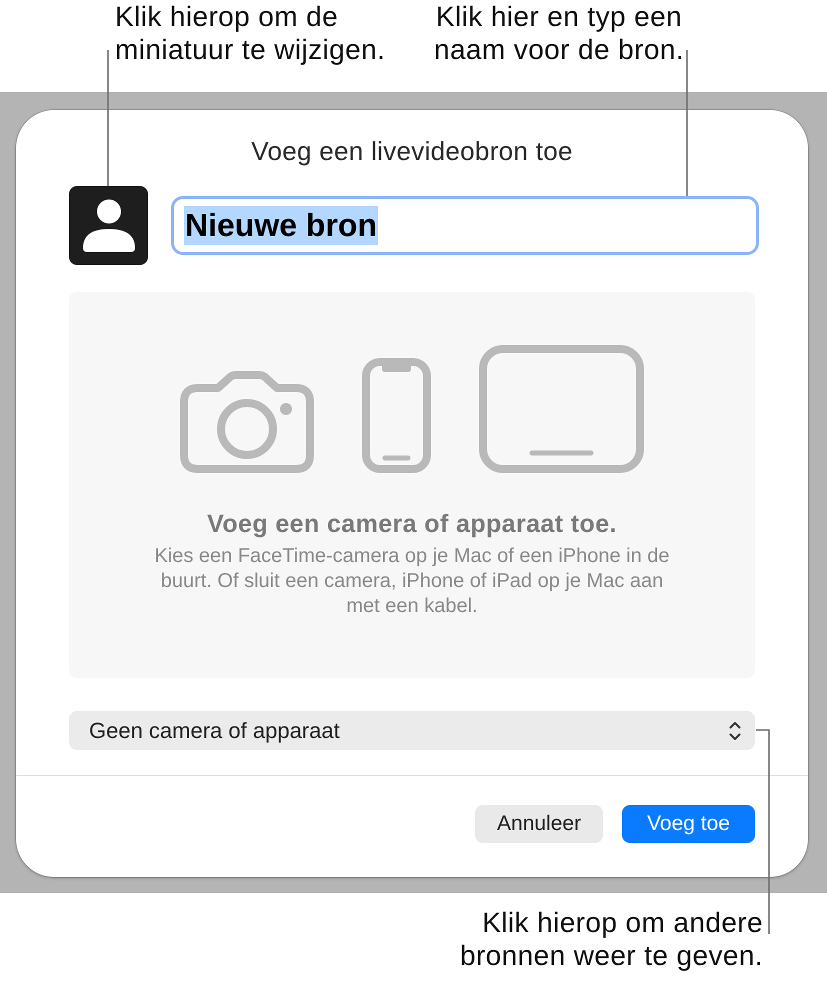  I want to click on thumbnail-button, so click(108, 225).